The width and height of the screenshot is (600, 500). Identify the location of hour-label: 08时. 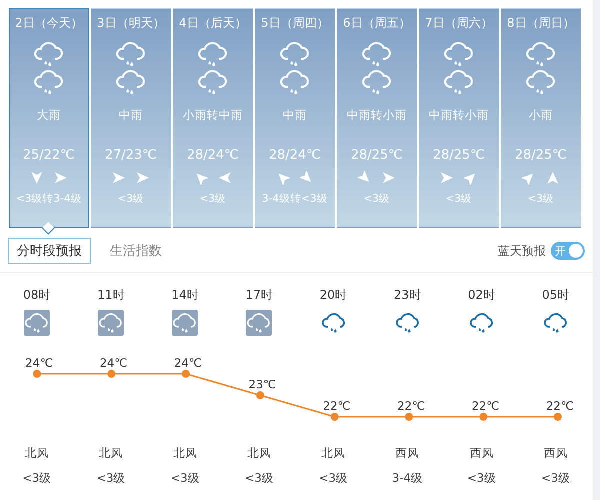
(37, 295).